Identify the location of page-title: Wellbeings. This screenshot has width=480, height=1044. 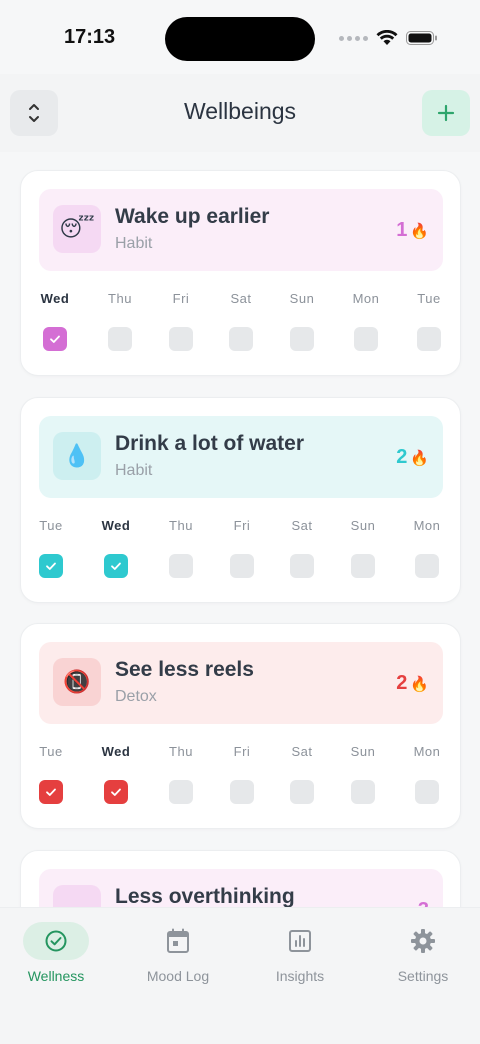
(240, 111).